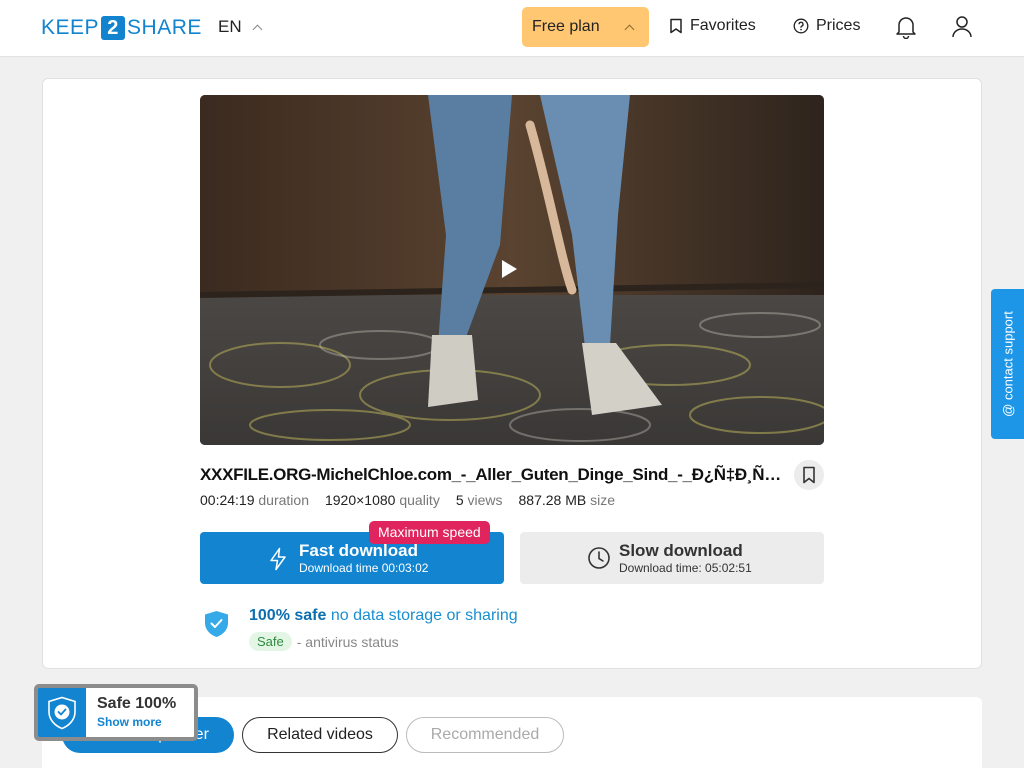 The image size is (1024, 768). I want to click on meta-size: 887.28 MB size, so click(567, 500).